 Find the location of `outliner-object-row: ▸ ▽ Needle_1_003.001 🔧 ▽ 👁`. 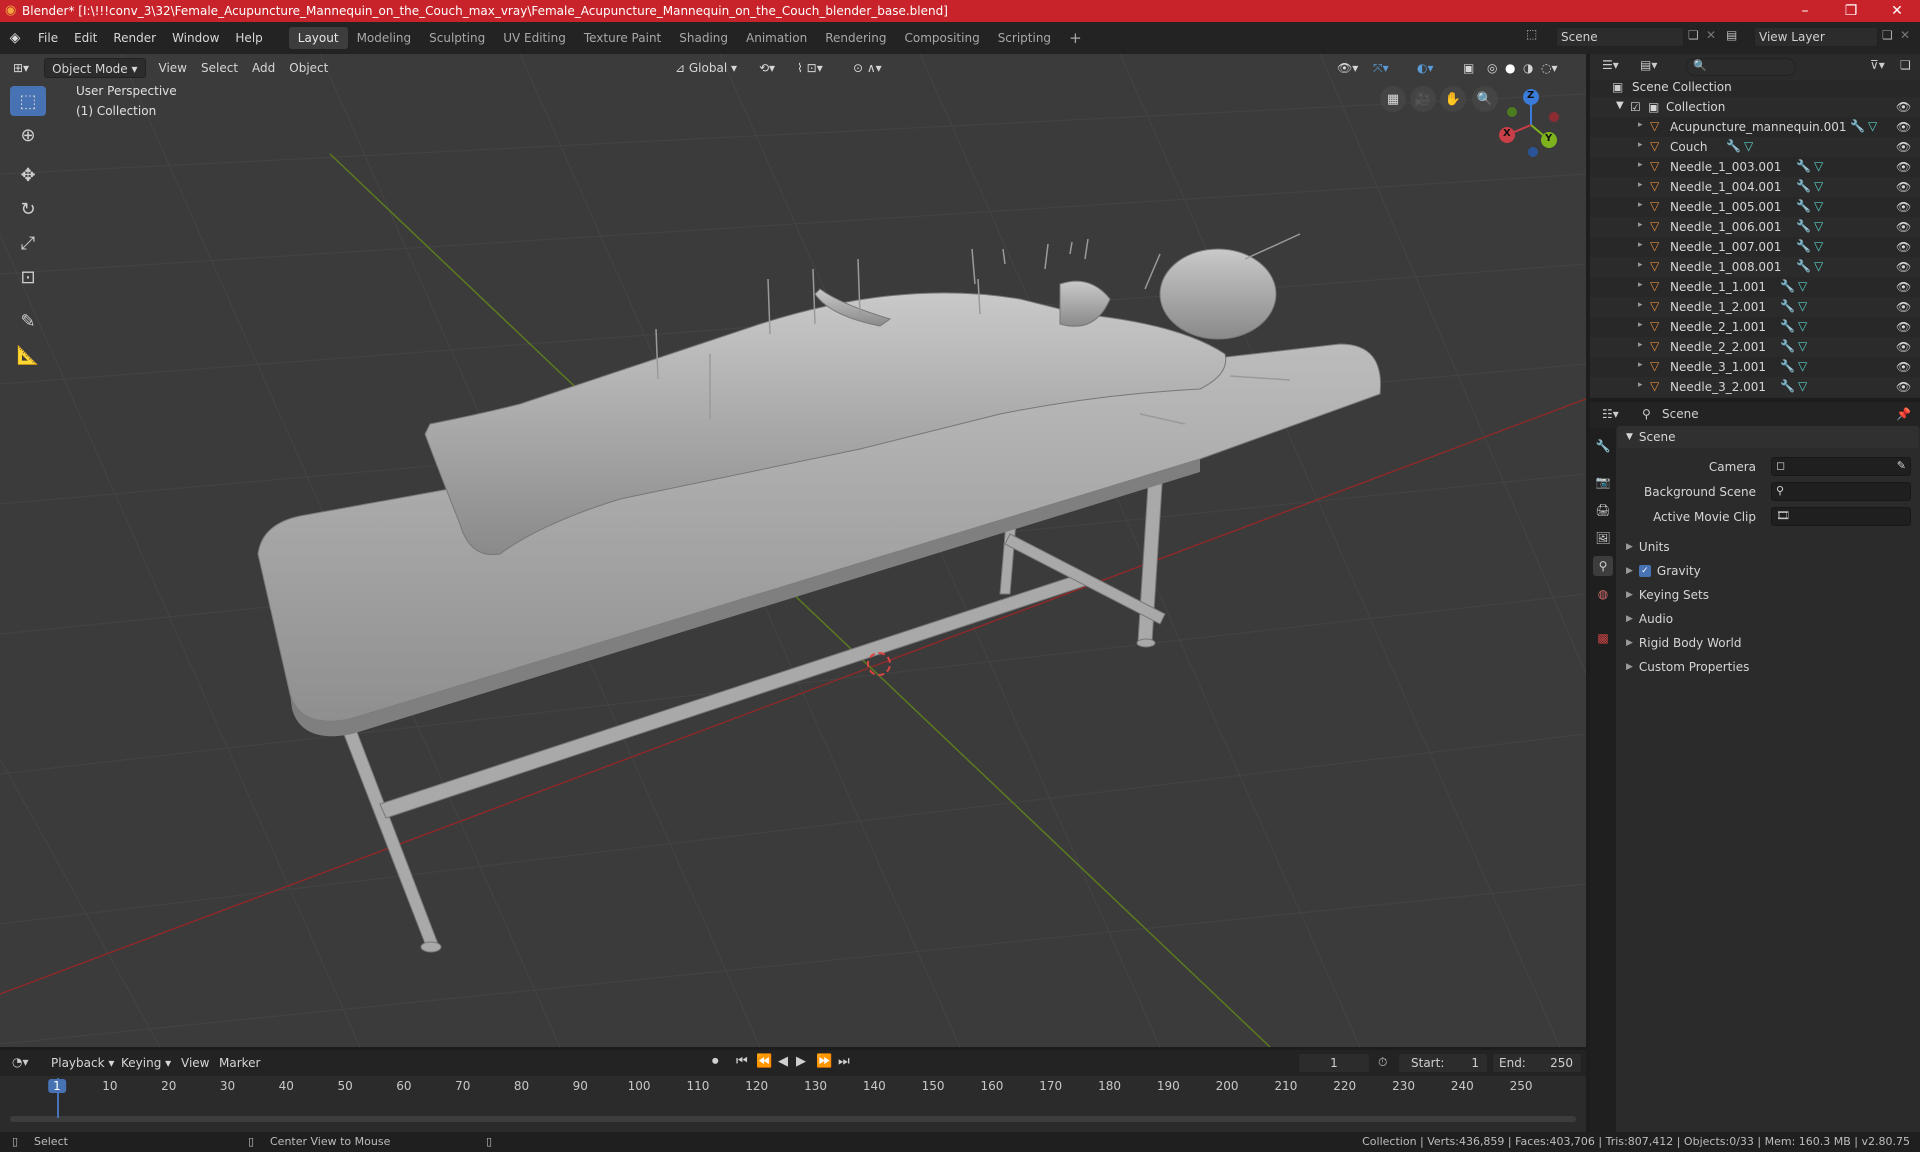

outliner-object-row: ▸ ▽ Needle_1_003.001 🔧 ▽ 👁 is located at coordinates (1755, 167).